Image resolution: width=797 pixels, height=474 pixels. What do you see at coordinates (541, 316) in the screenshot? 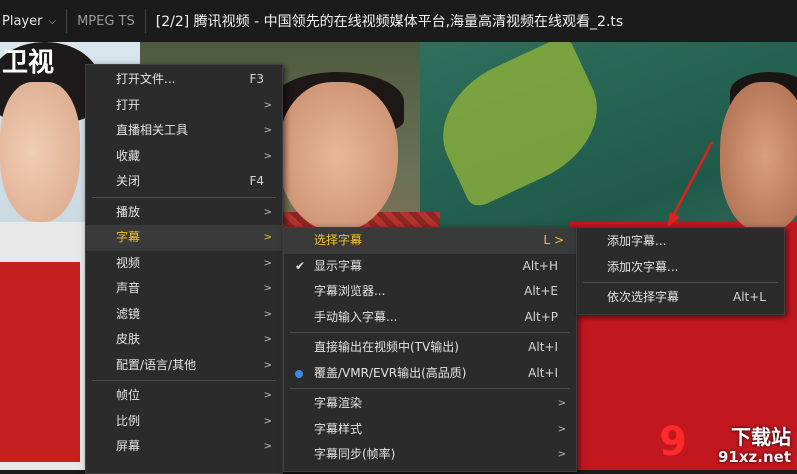
I see `menu-item-shortcut: Alt+P` at bounding box center [541, 316].